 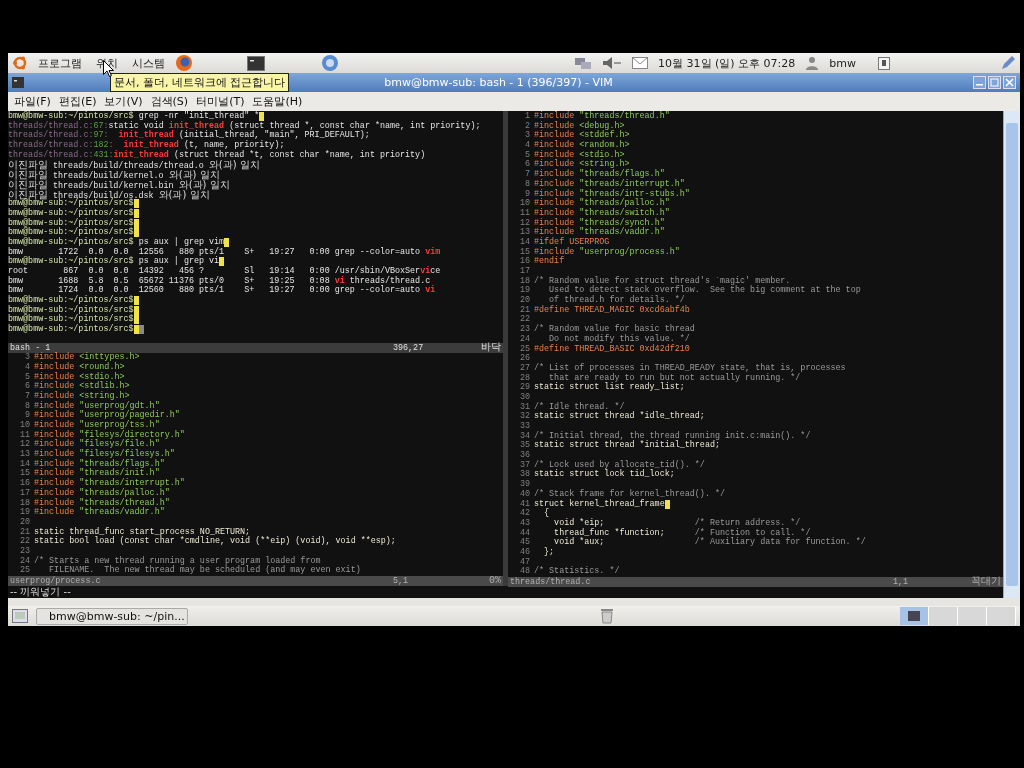 I want to click on status-file: userprog/process.c, so click(x=55, y=581).